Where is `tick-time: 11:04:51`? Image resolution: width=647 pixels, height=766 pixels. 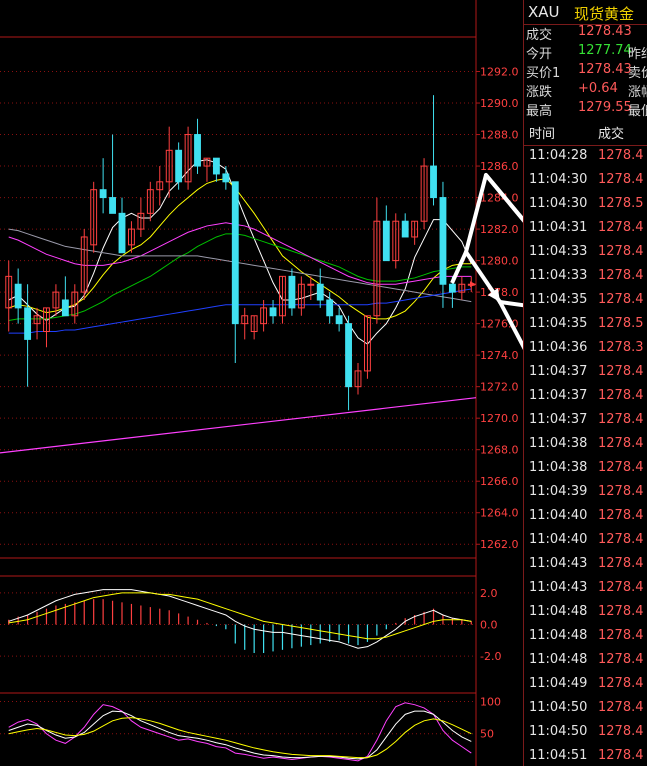
tick-time: 11:04:51 is located at coordinates (558, 755).